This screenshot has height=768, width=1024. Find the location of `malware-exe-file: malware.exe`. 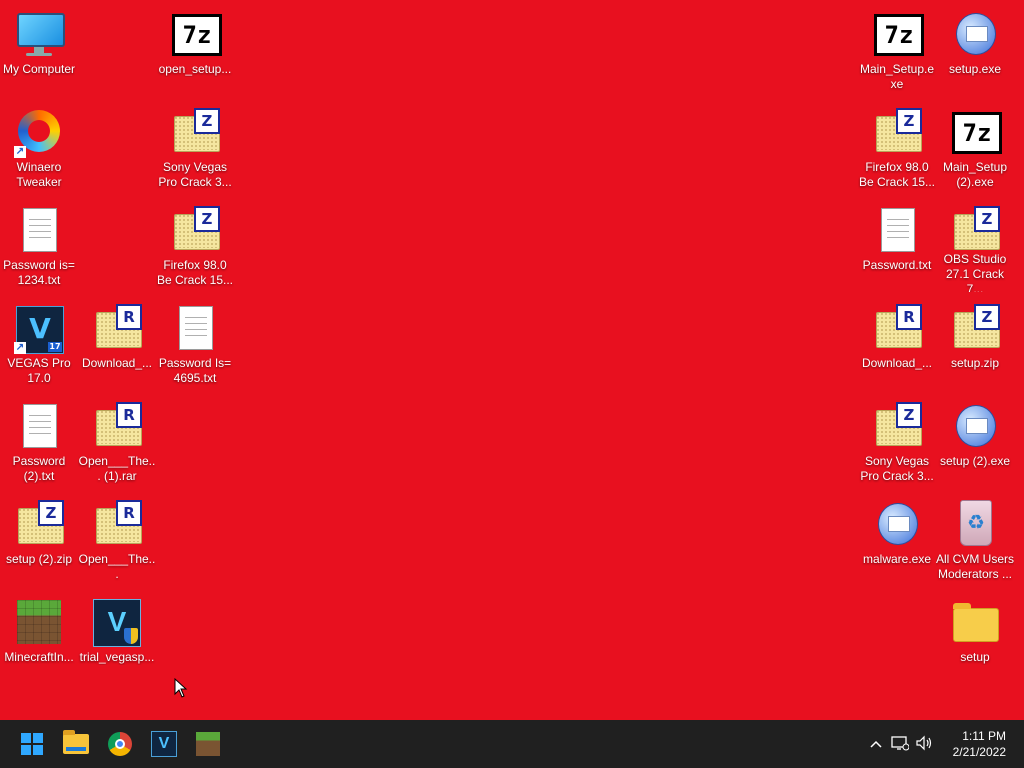

malware-exe-file: malware.exe is located at coordinates (897, 539).